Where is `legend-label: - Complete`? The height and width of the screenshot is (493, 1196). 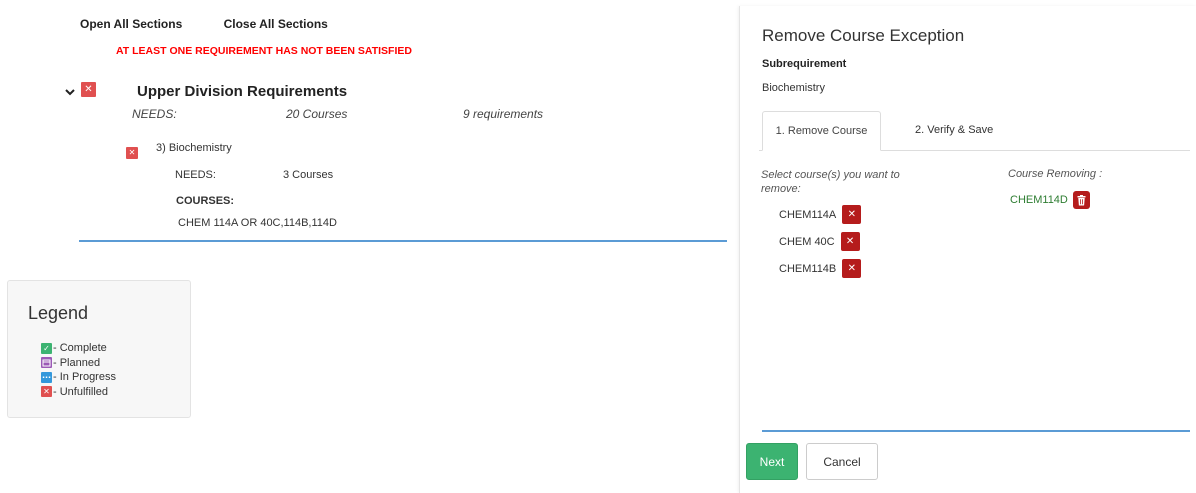 legend-label: - Complete is located at coordinates (80, 348).